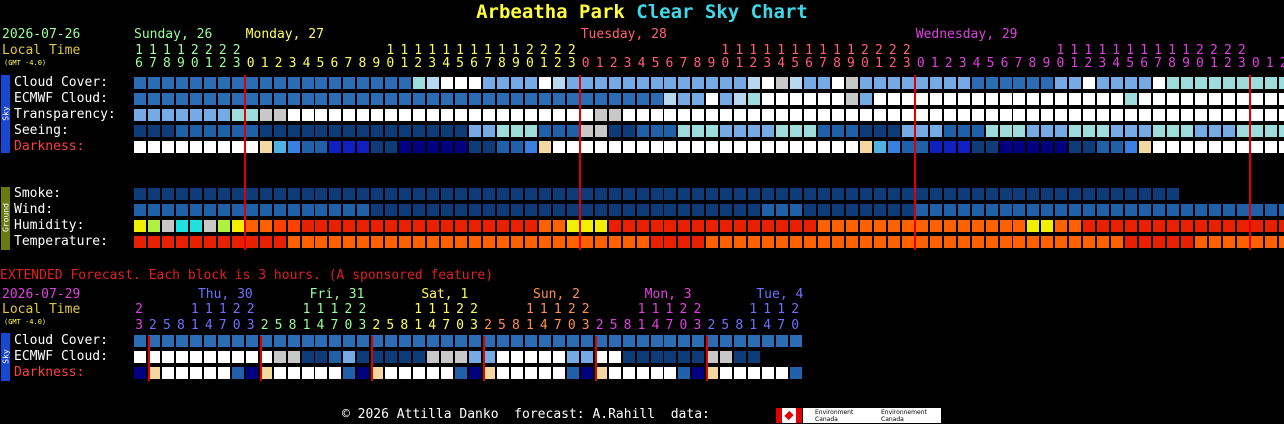  I want to click on hour-digit: 1, so click(418, 325).